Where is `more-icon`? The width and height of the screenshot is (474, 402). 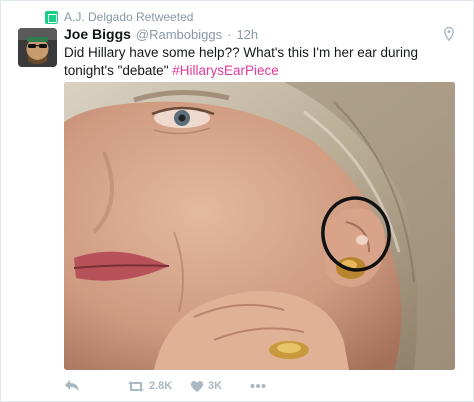
more-icon is located at coordinates (258, 386).